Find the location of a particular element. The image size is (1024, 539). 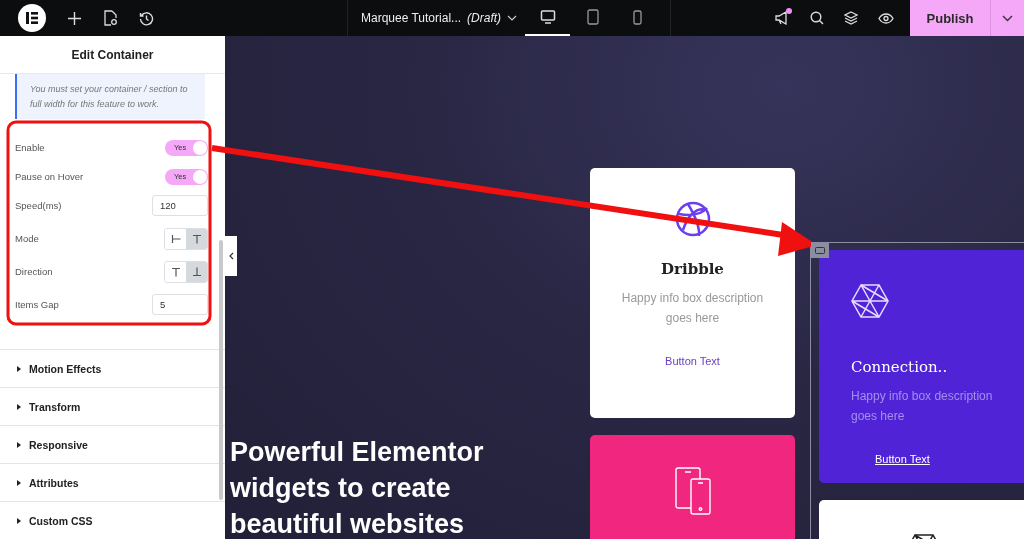

container-icon is located at coordinates (820, 250).